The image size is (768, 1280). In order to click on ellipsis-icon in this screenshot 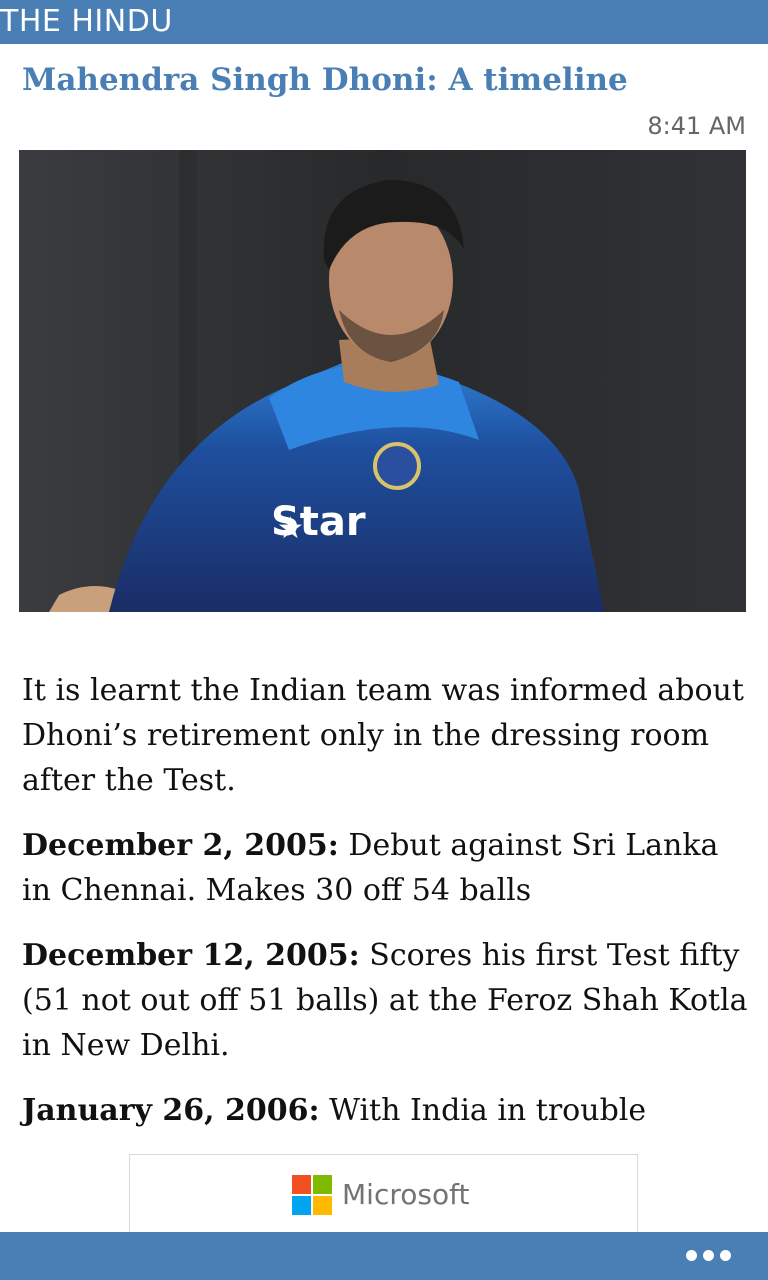, I will do `click(709, 1256)`.